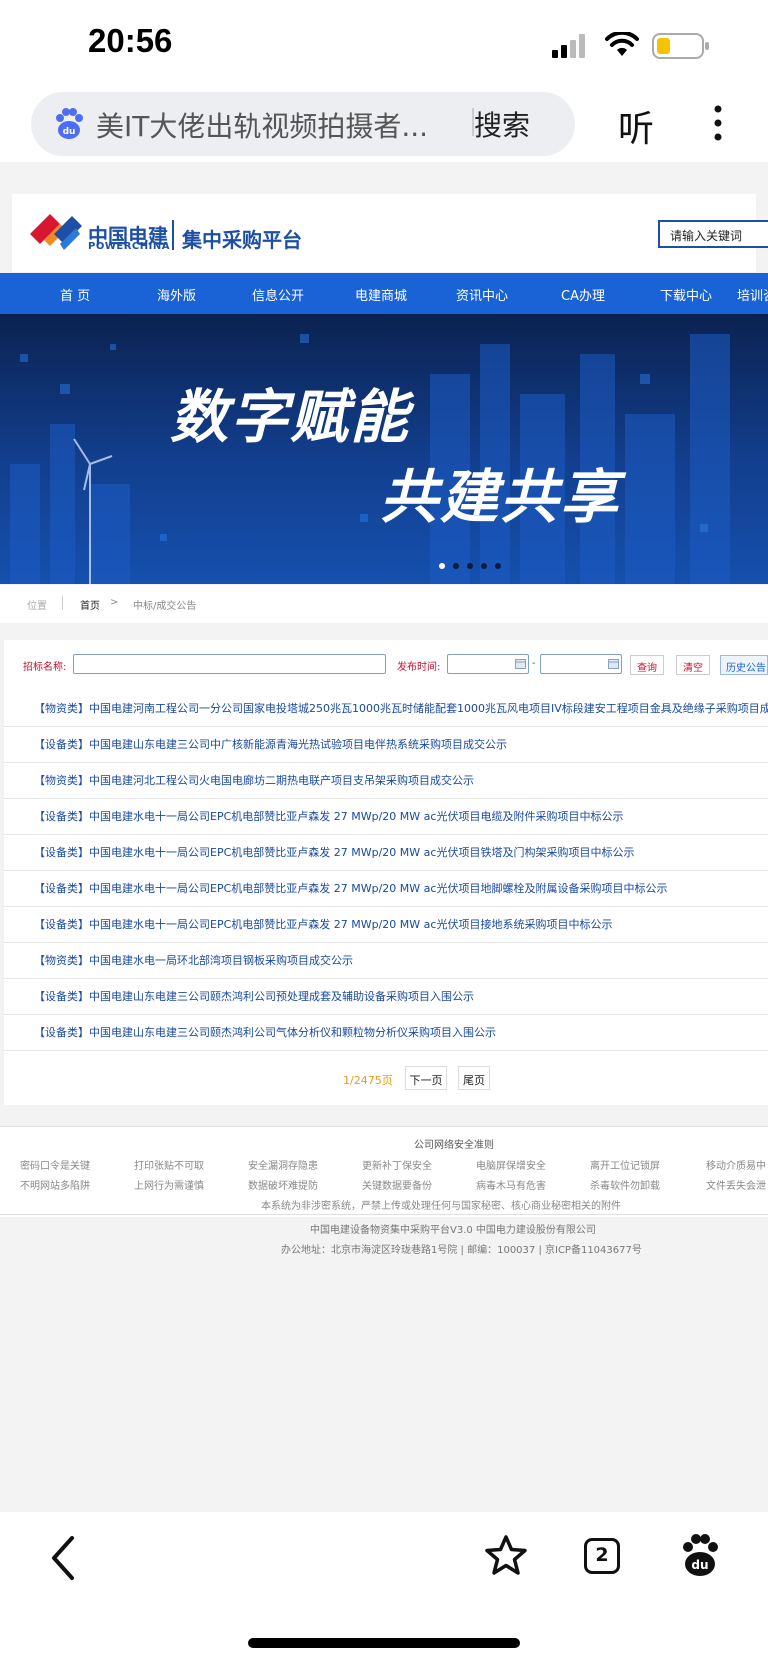 This screenshot has width=768, height=1662. Describe the element at coordinates (397, 1186) in the screenshot. I see `footer-rule: 关键数据要备份` at that location.